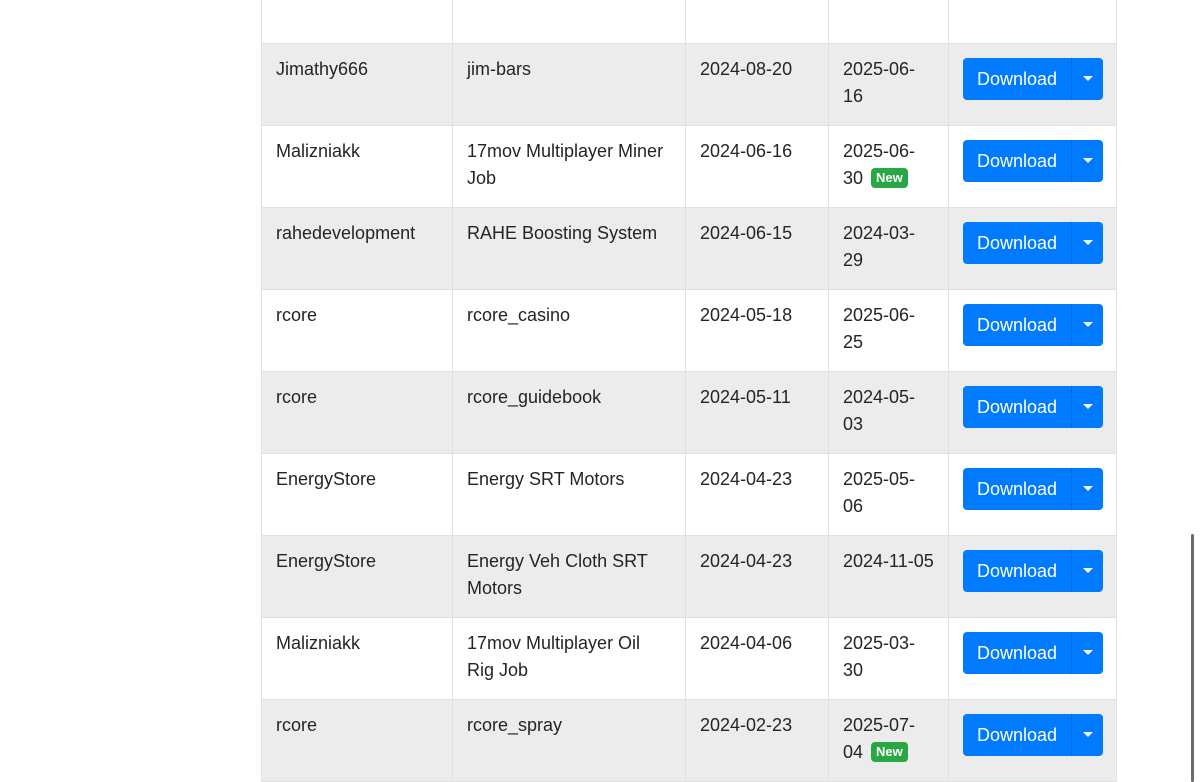 This screenshot has height=782, width=1200. I want to click on updated-date-cell-text: 2024-03-29, so click(879, 246).